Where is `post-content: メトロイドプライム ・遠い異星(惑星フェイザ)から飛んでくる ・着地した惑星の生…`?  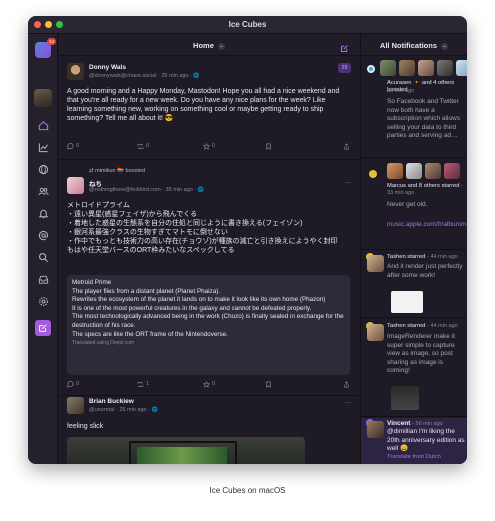 post-content: メトロイドプライム ・遠い異星(惑星フェイザ)から飛んでくる ・着地した惑星の生… is located at coordinates (209, 228).